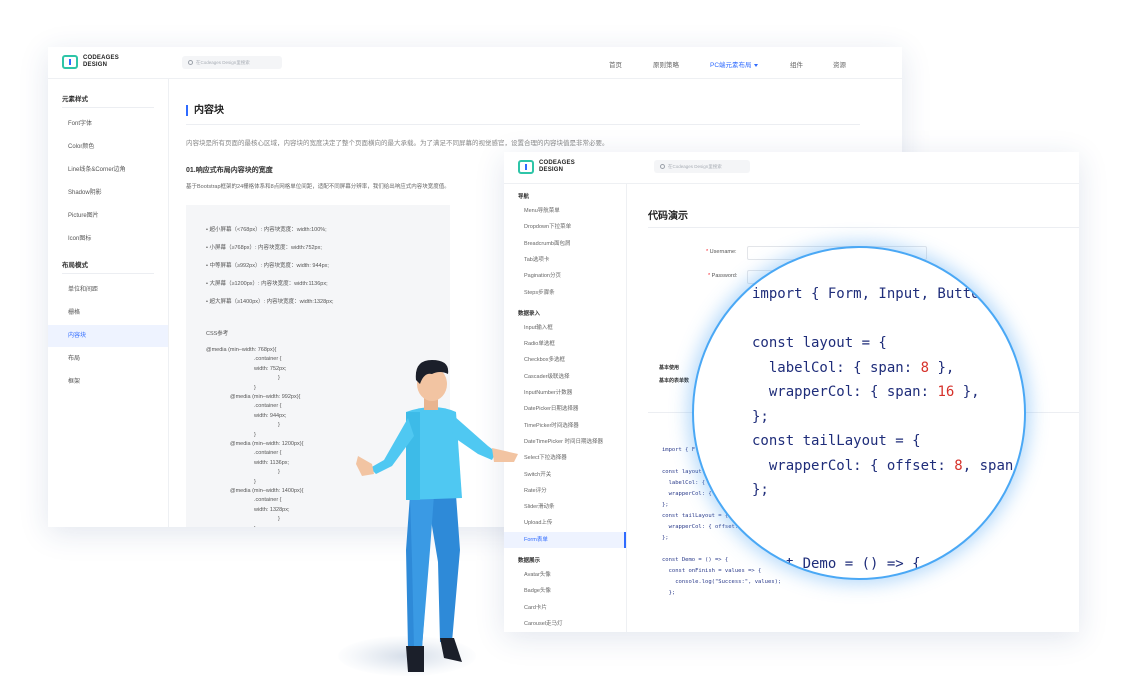 The height and width of the screenshot is (680, 1128). What do you see at coordinates (505, 455) in the screenshot?
I see `right-hand` at bounding box center [505, 455].